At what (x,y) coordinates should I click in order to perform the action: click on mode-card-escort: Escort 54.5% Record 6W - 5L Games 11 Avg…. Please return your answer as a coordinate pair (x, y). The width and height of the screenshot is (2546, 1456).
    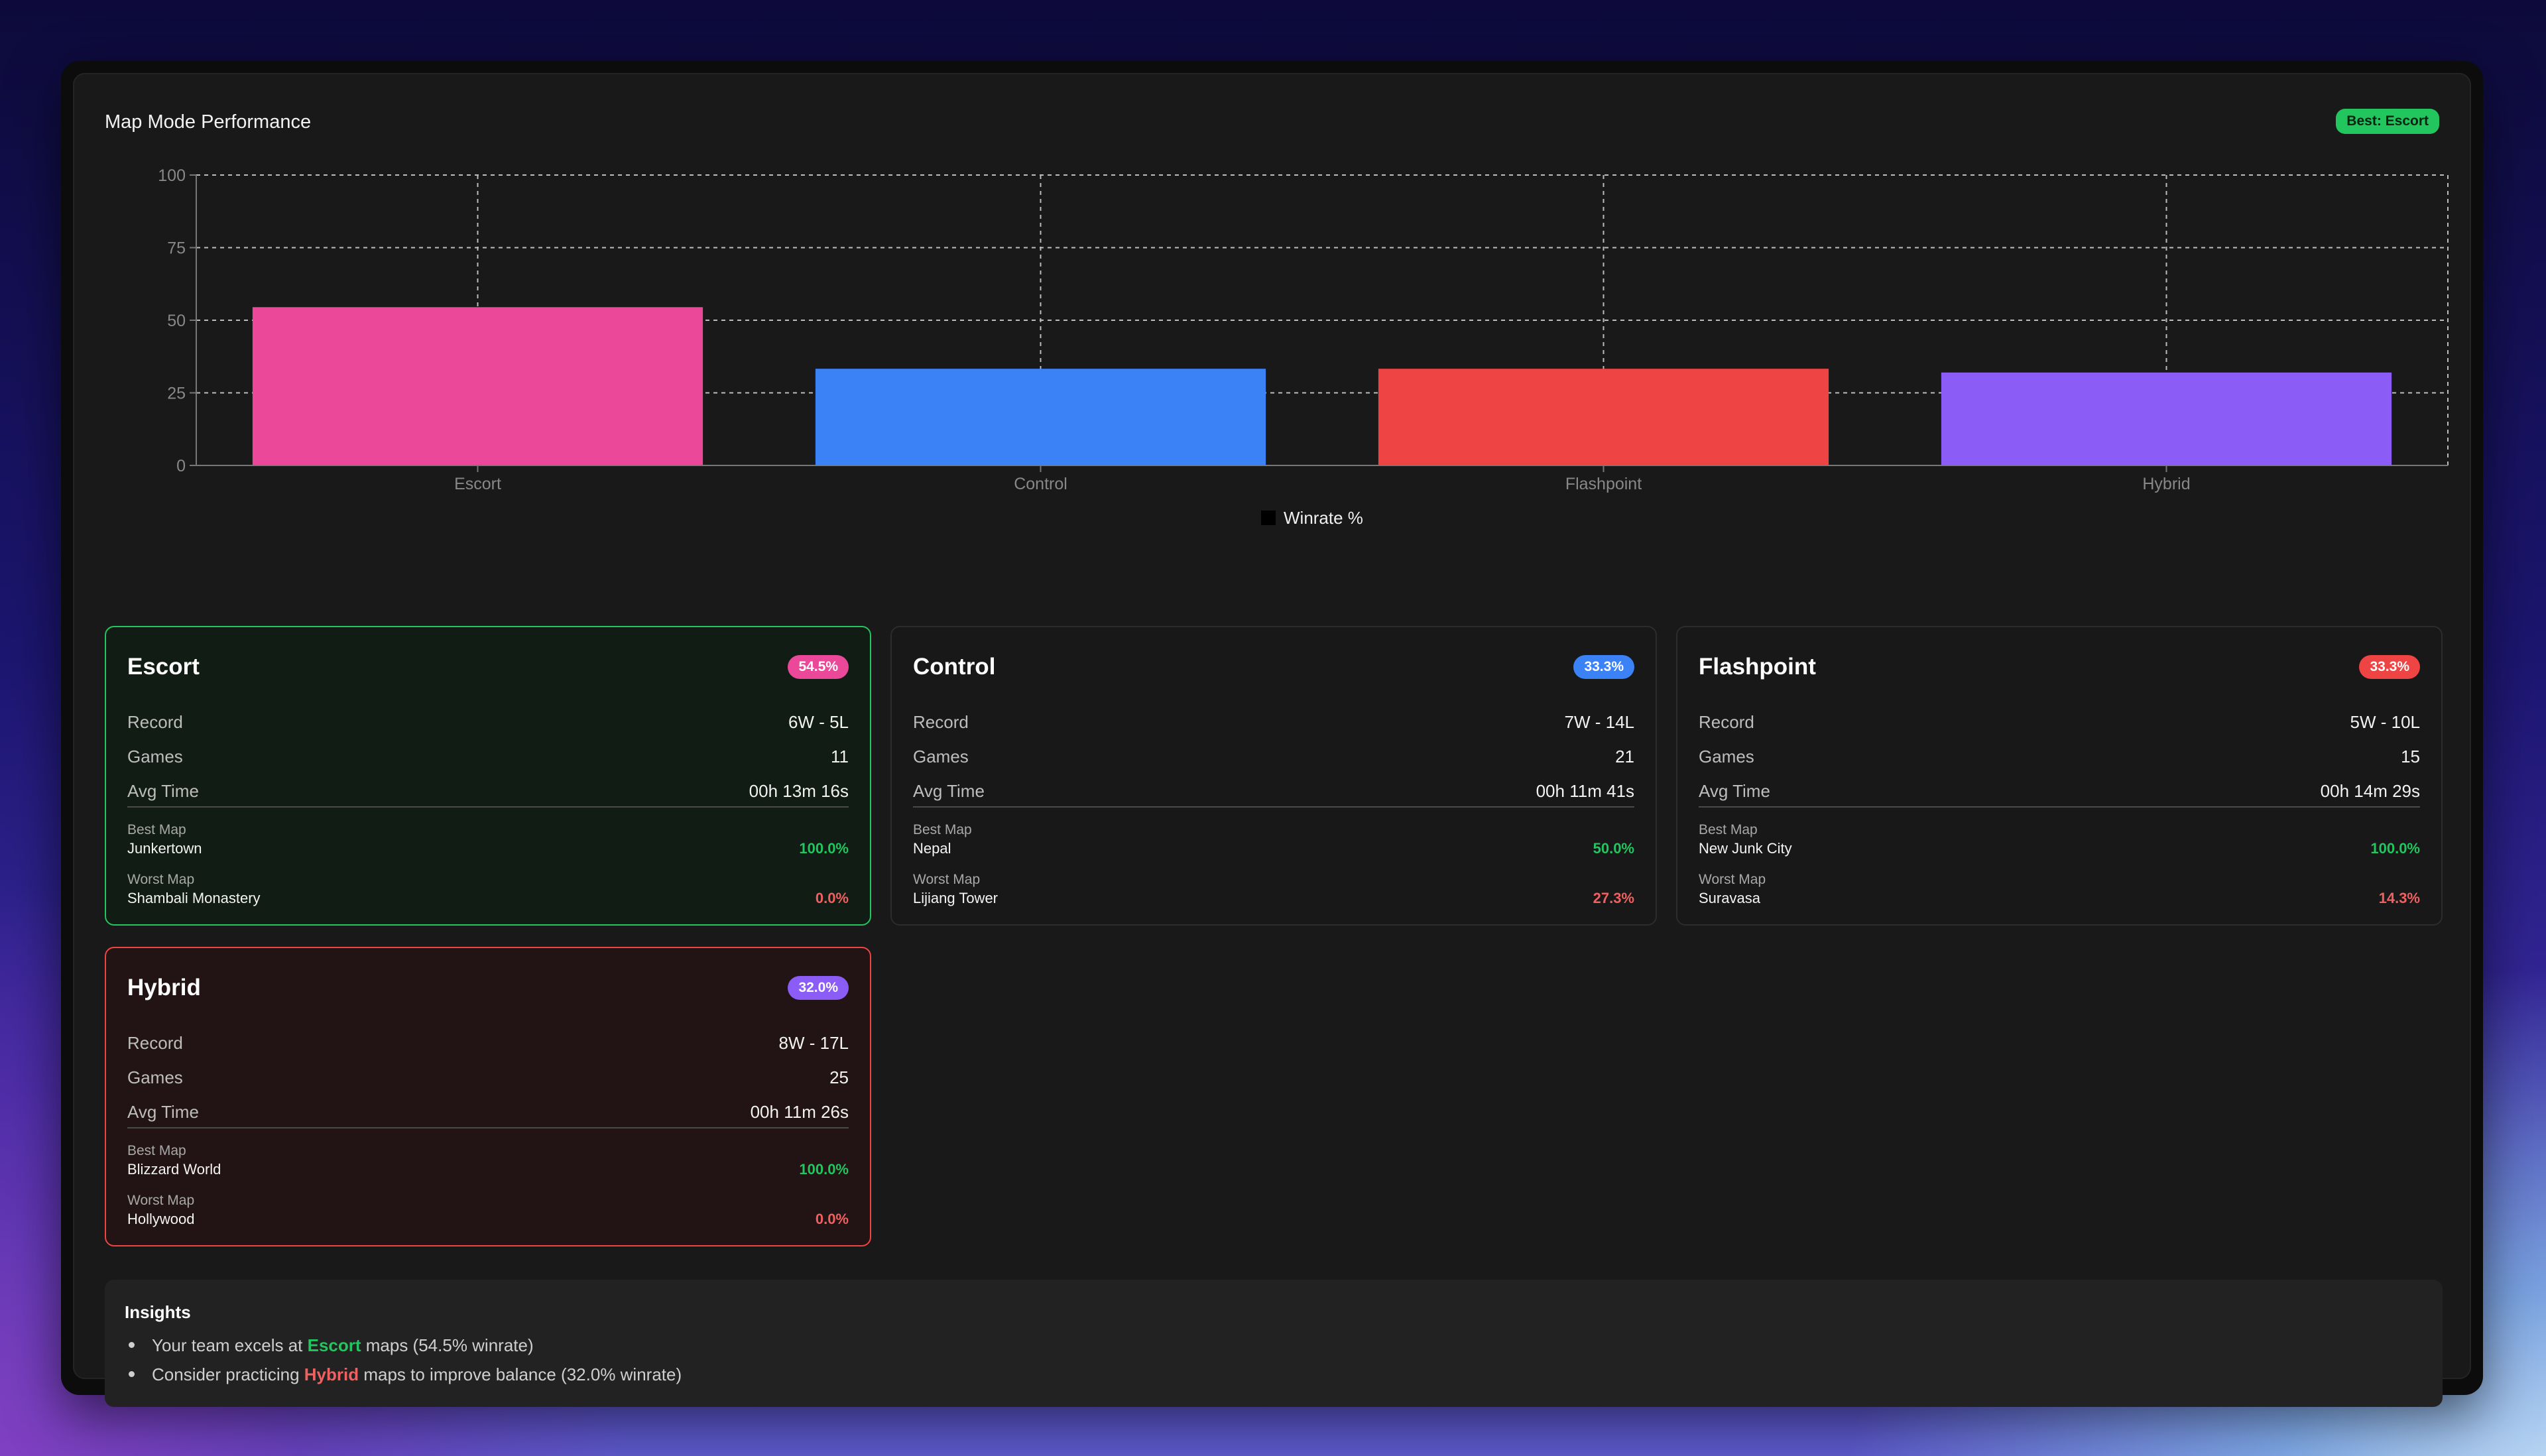
    Looking at the image, I should click on (488, 776).